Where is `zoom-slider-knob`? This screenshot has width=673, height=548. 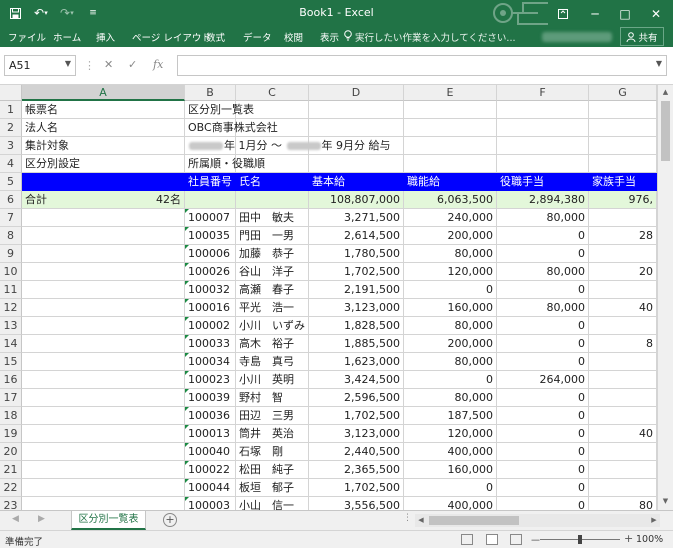
zoom-slider-knob is located at coordinates (580, 539).